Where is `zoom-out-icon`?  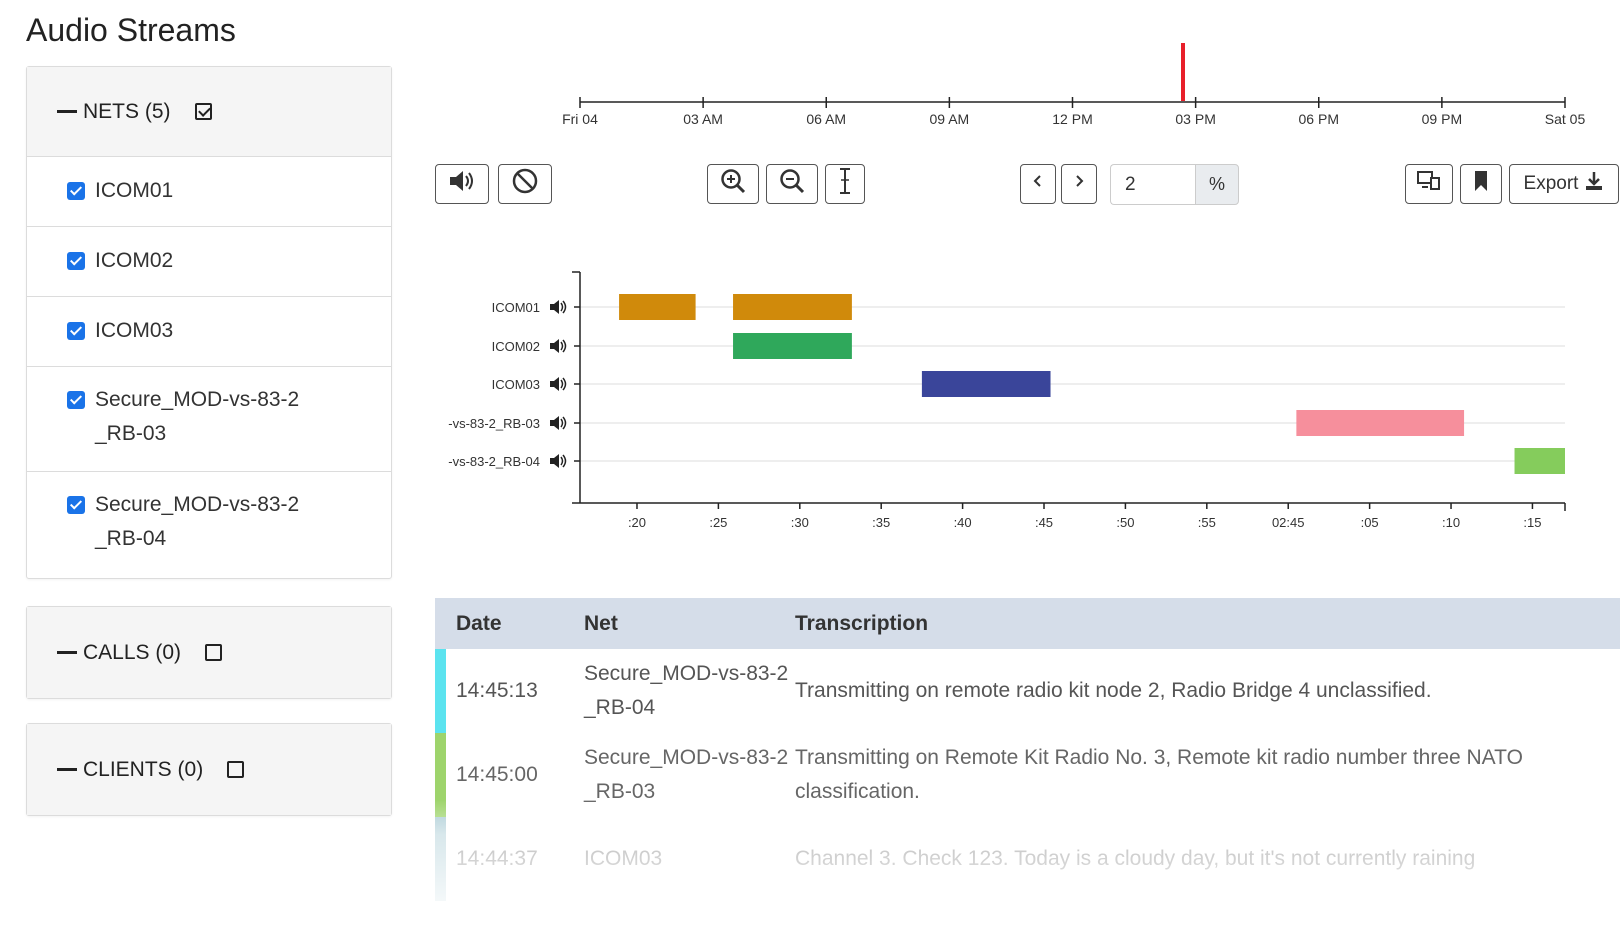 zoom-out-icon is located at coordinates (792, 184).